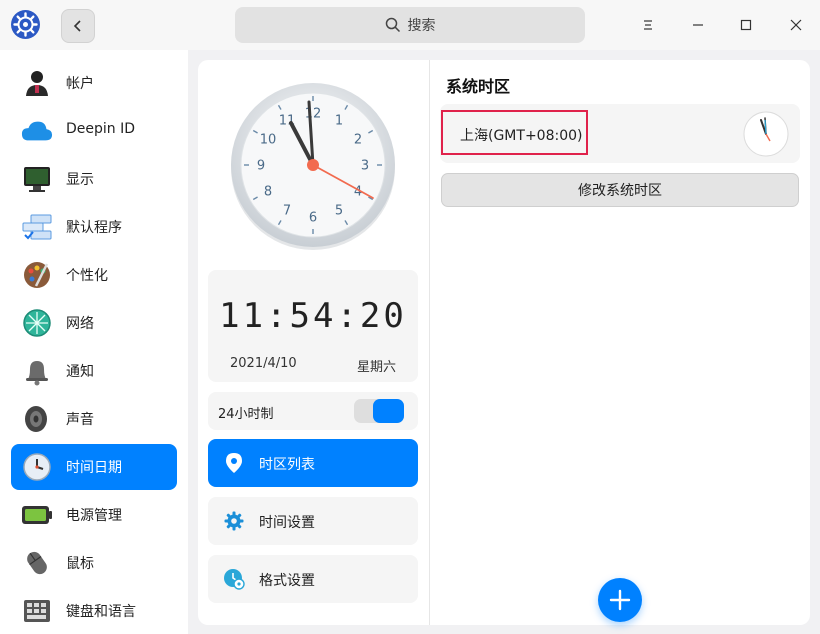 This screenshot has height=634, width=820. I want to click on sidebar-item-label: Deepin ID, so click(101, 129).